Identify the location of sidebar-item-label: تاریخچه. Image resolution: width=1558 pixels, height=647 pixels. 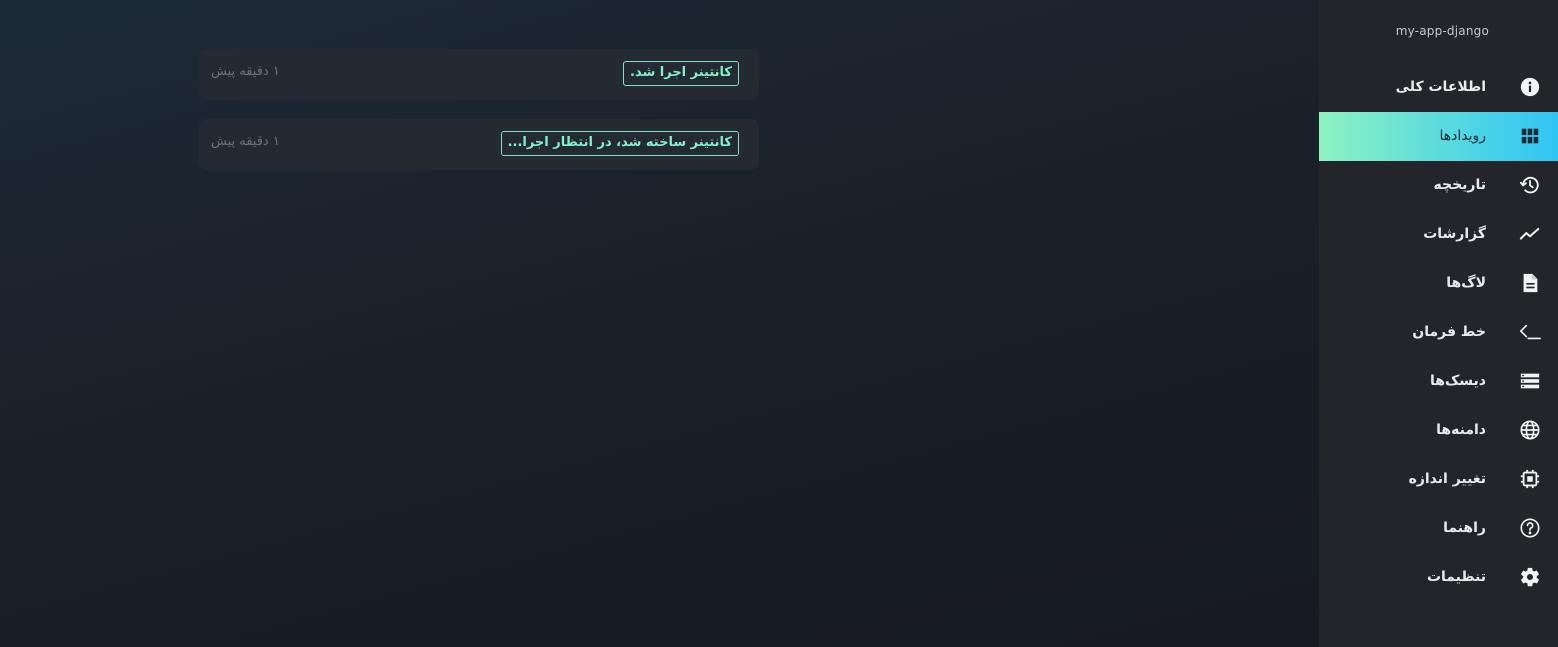
(1460, 185).